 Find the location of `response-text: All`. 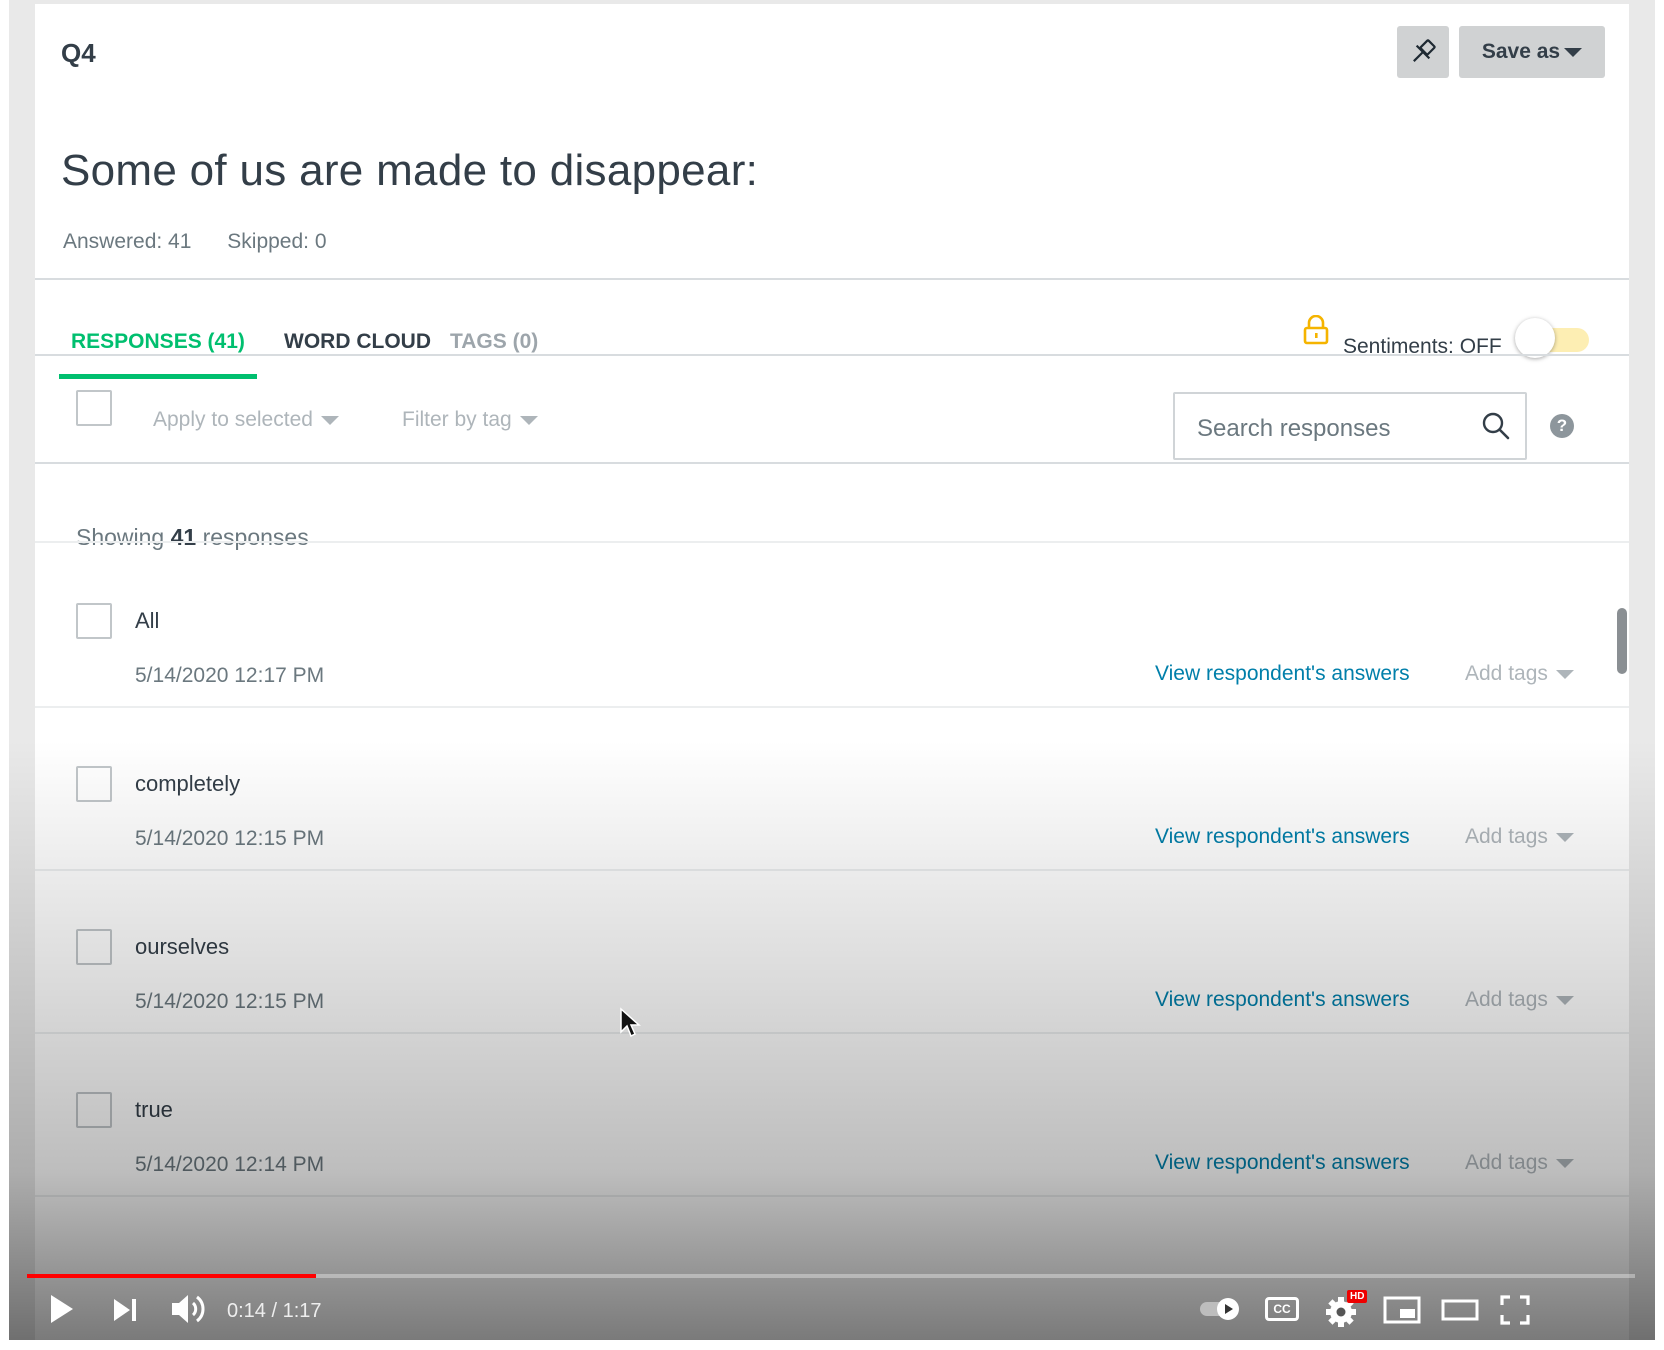

response-text: All is located at coordinates (147, 620).